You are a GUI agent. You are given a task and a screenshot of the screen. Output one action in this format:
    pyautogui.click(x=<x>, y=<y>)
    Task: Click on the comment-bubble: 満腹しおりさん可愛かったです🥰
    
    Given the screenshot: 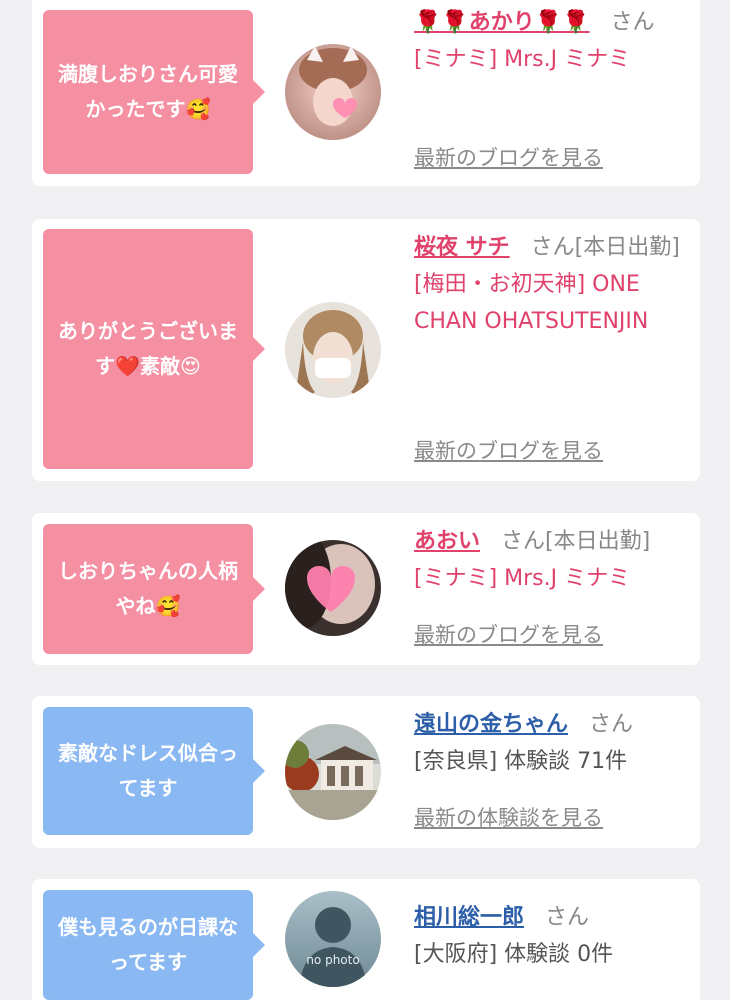 What is the action you would take?
    pyautogui.click(x=154, y=92)
    